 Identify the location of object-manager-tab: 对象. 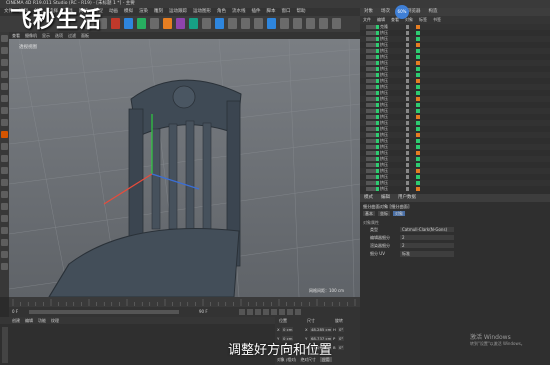
(368, 11).